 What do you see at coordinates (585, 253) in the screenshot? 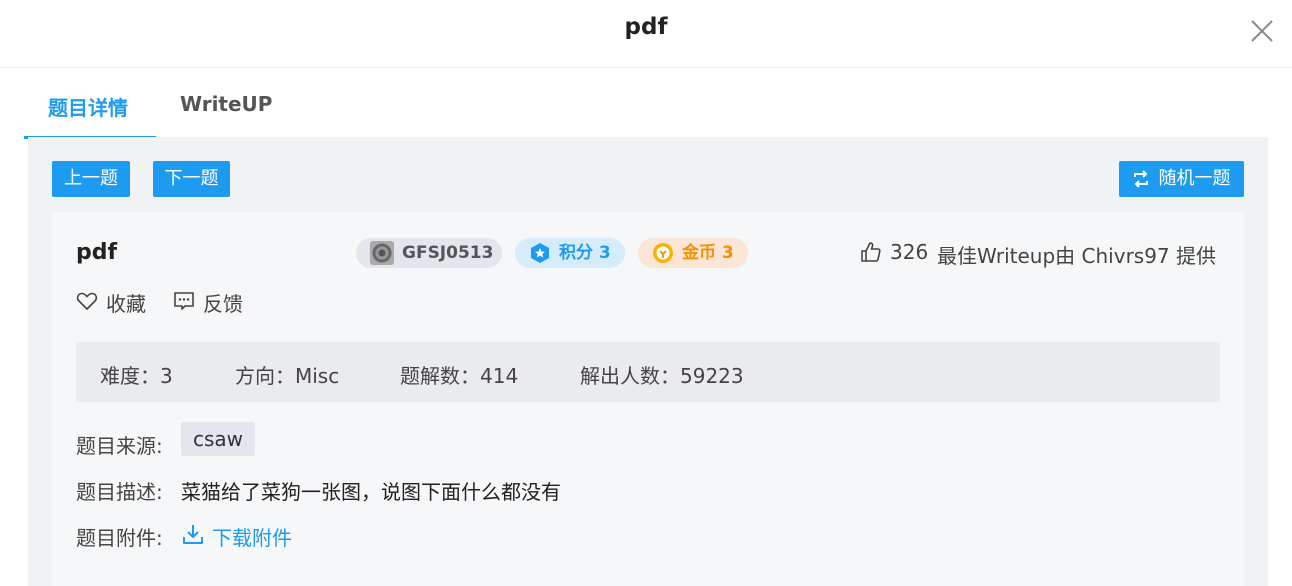
I see `score-value: 积分 3` at bounding box center [585, 253].